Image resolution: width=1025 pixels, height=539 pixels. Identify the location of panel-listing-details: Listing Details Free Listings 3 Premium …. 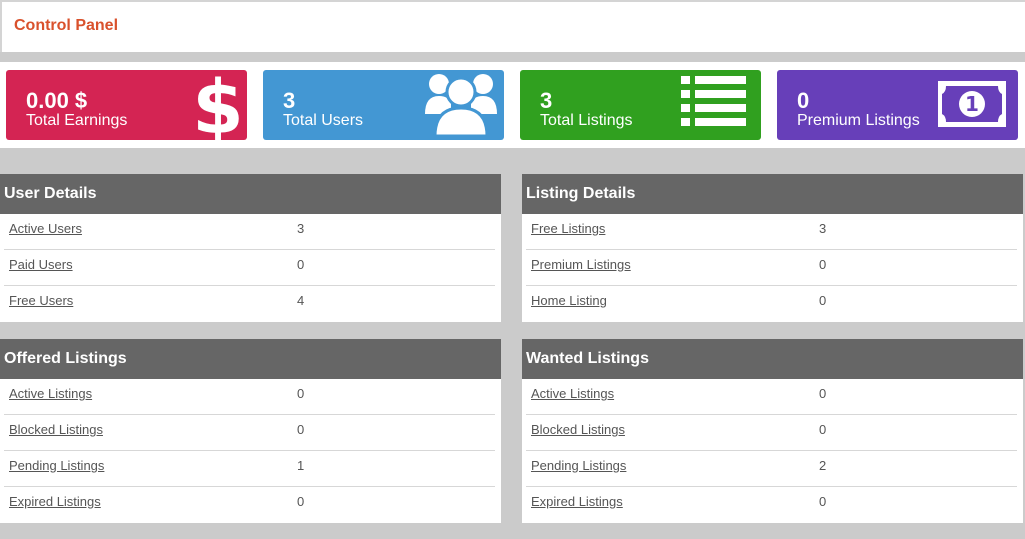
(772, 248).